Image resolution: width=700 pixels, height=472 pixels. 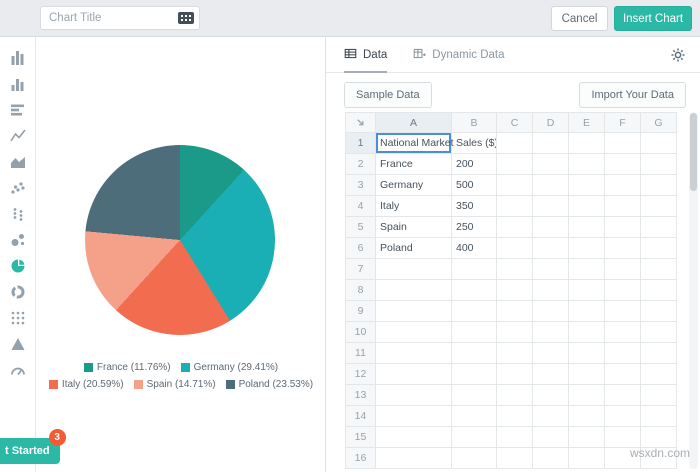 I want to click on cell-g15, so click(x=658, y=437).